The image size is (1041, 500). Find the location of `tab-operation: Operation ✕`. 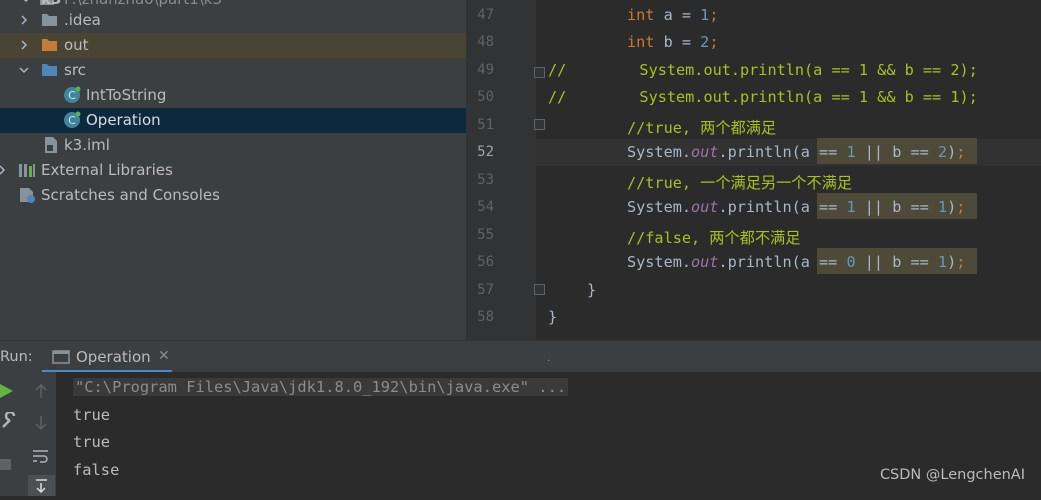

tab-operation: Operation ✕ is located at coordinates (107, 357).